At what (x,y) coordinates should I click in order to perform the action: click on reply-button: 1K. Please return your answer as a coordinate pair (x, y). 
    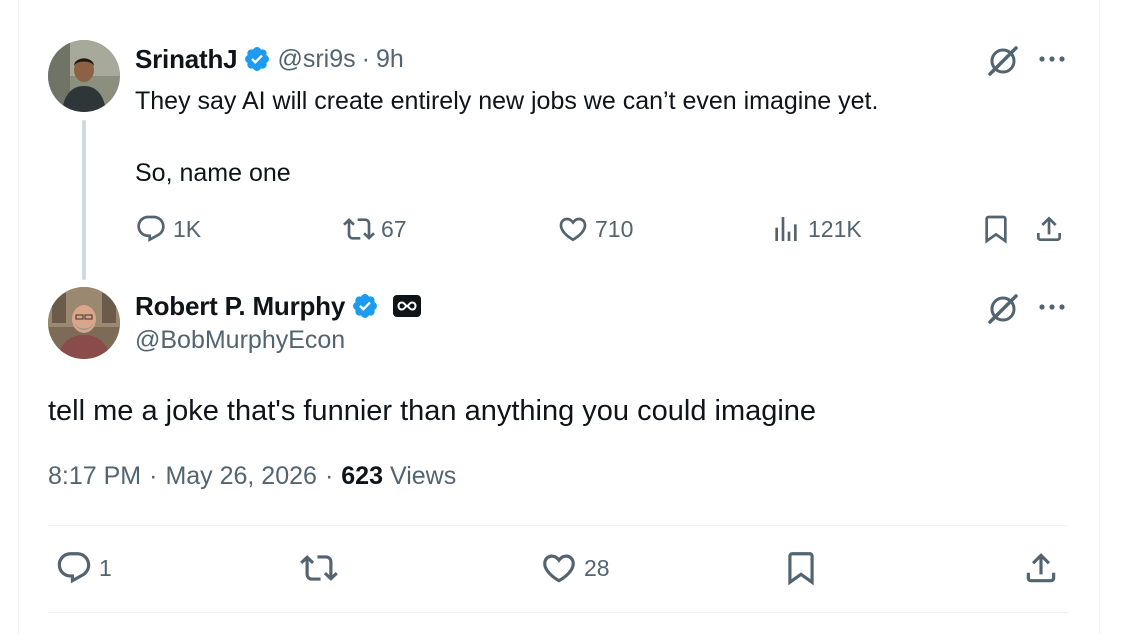
    Looking at the image, I should click on (168, 229).